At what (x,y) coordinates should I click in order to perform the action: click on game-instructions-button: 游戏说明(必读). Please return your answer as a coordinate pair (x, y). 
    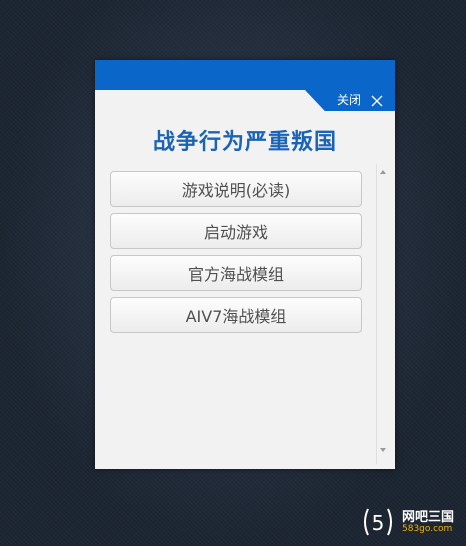
    Looking at the image, I should click on (236, 189).